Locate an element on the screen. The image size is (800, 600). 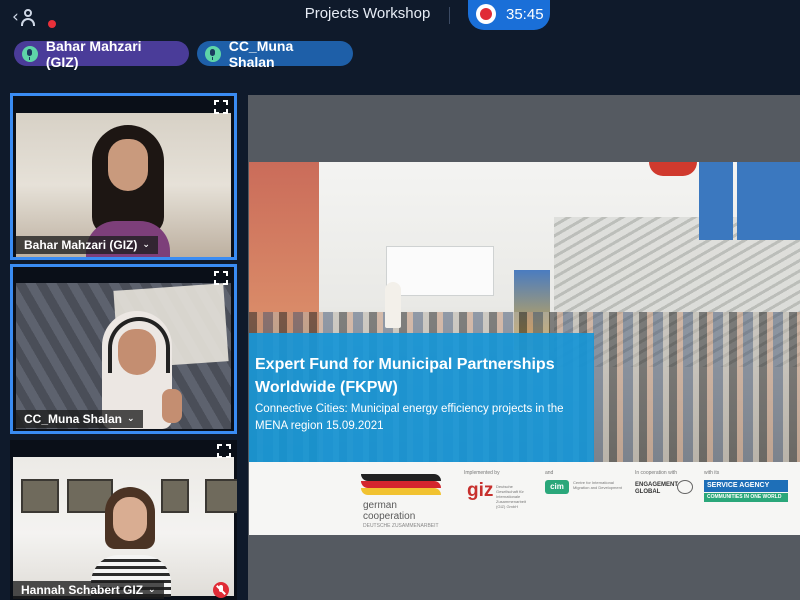
participant-name-tag: CC_Muna Shalan ⌄ is located at coordinates (79, 419).